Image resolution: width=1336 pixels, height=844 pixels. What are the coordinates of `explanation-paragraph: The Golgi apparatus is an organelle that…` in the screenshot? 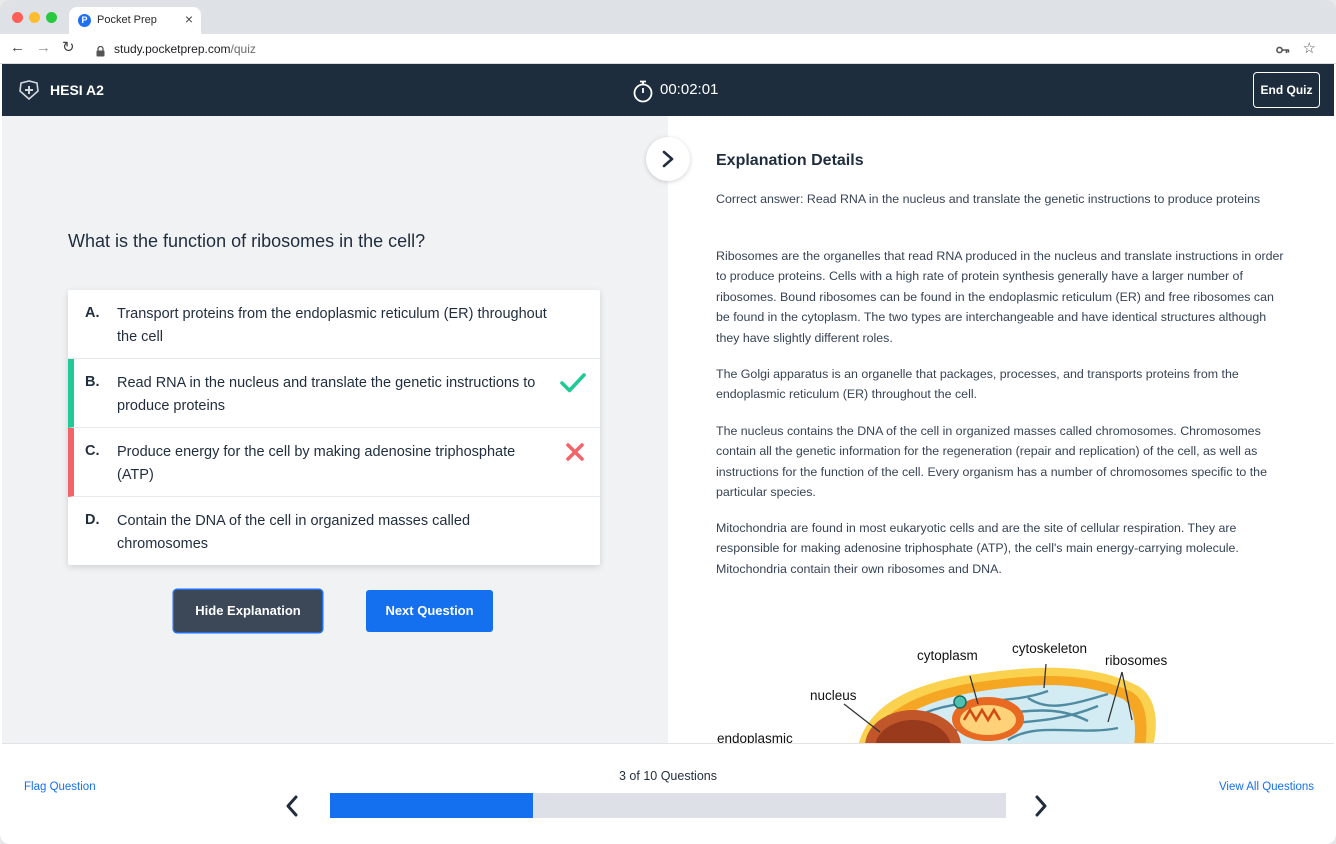 It's located at (977, 384).